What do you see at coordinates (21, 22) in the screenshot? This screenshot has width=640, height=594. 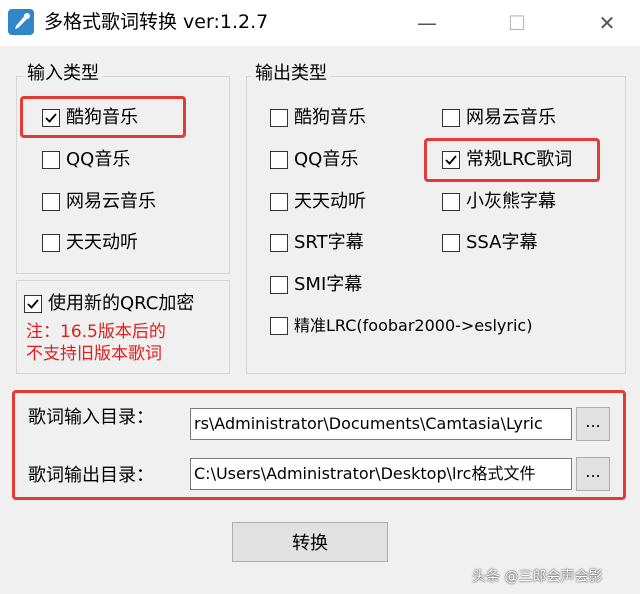 I see `app-icon` at bounding box center [21, 22].